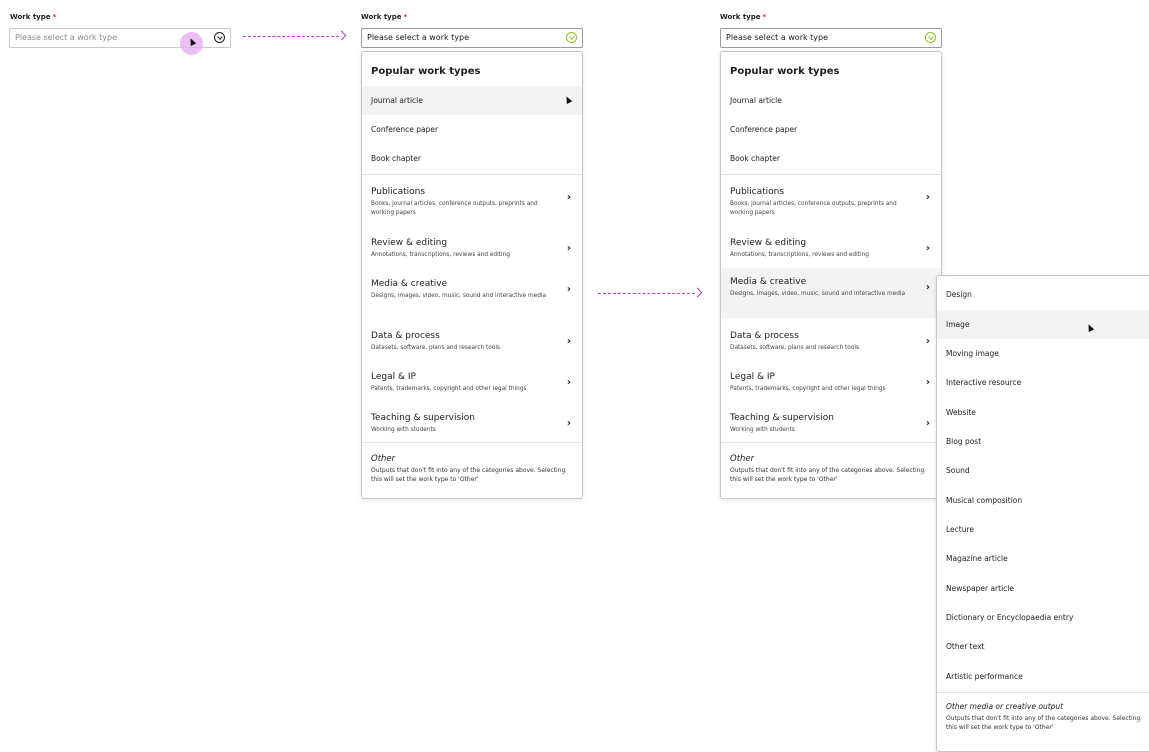  What do you see at coordinates (1043, 470) in the screenshot?
I see `submenu-item-sound: Sound` at bounding box center [1043, 470].